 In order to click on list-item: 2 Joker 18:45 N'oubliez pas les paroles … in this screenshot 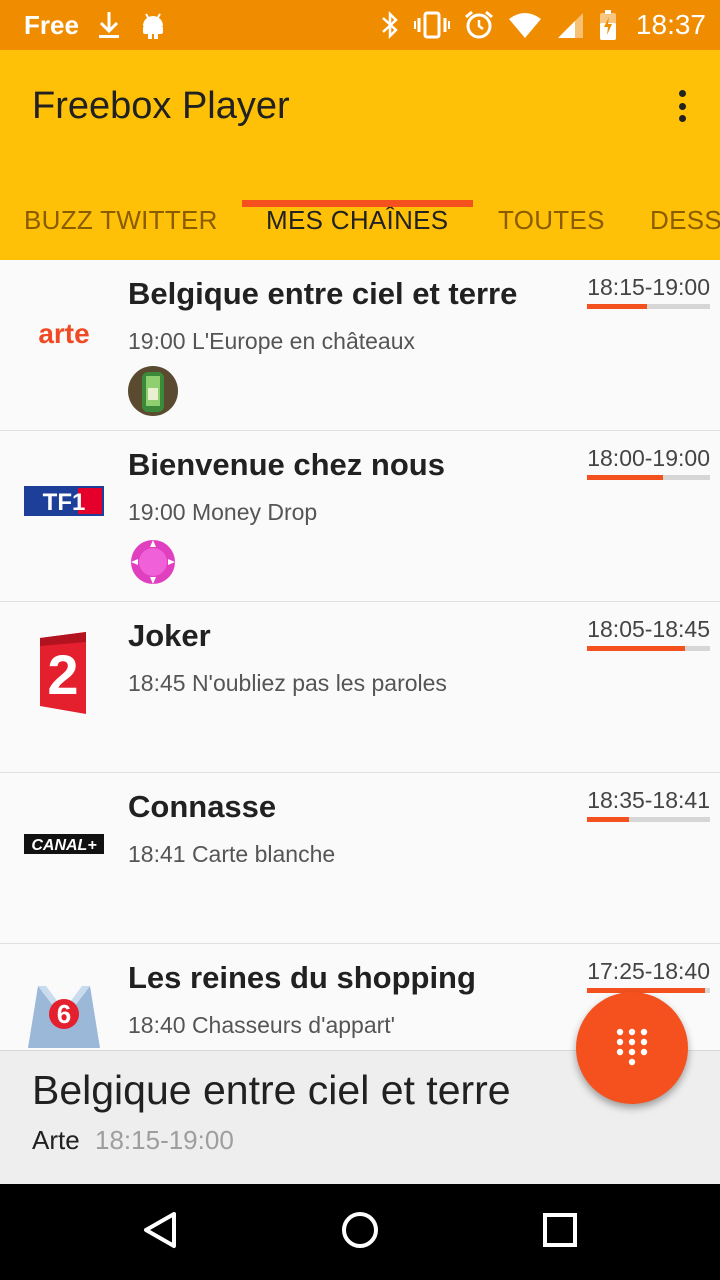, I will do `click(360, 687)`.